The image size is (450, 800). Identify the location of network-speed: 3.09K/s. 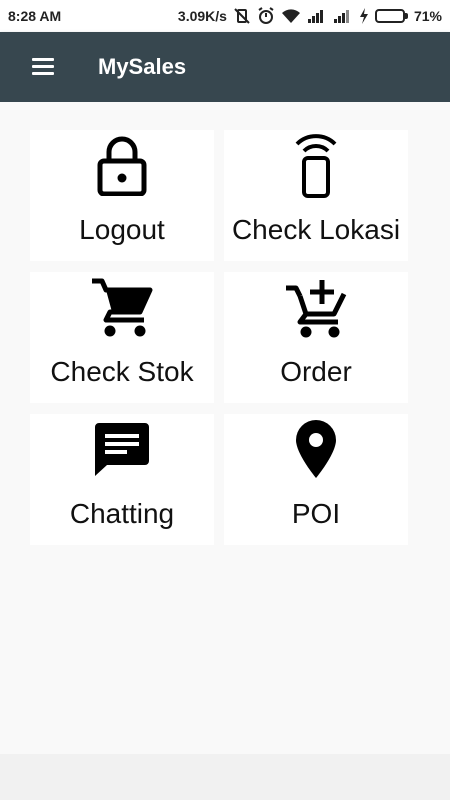
(202, 16).